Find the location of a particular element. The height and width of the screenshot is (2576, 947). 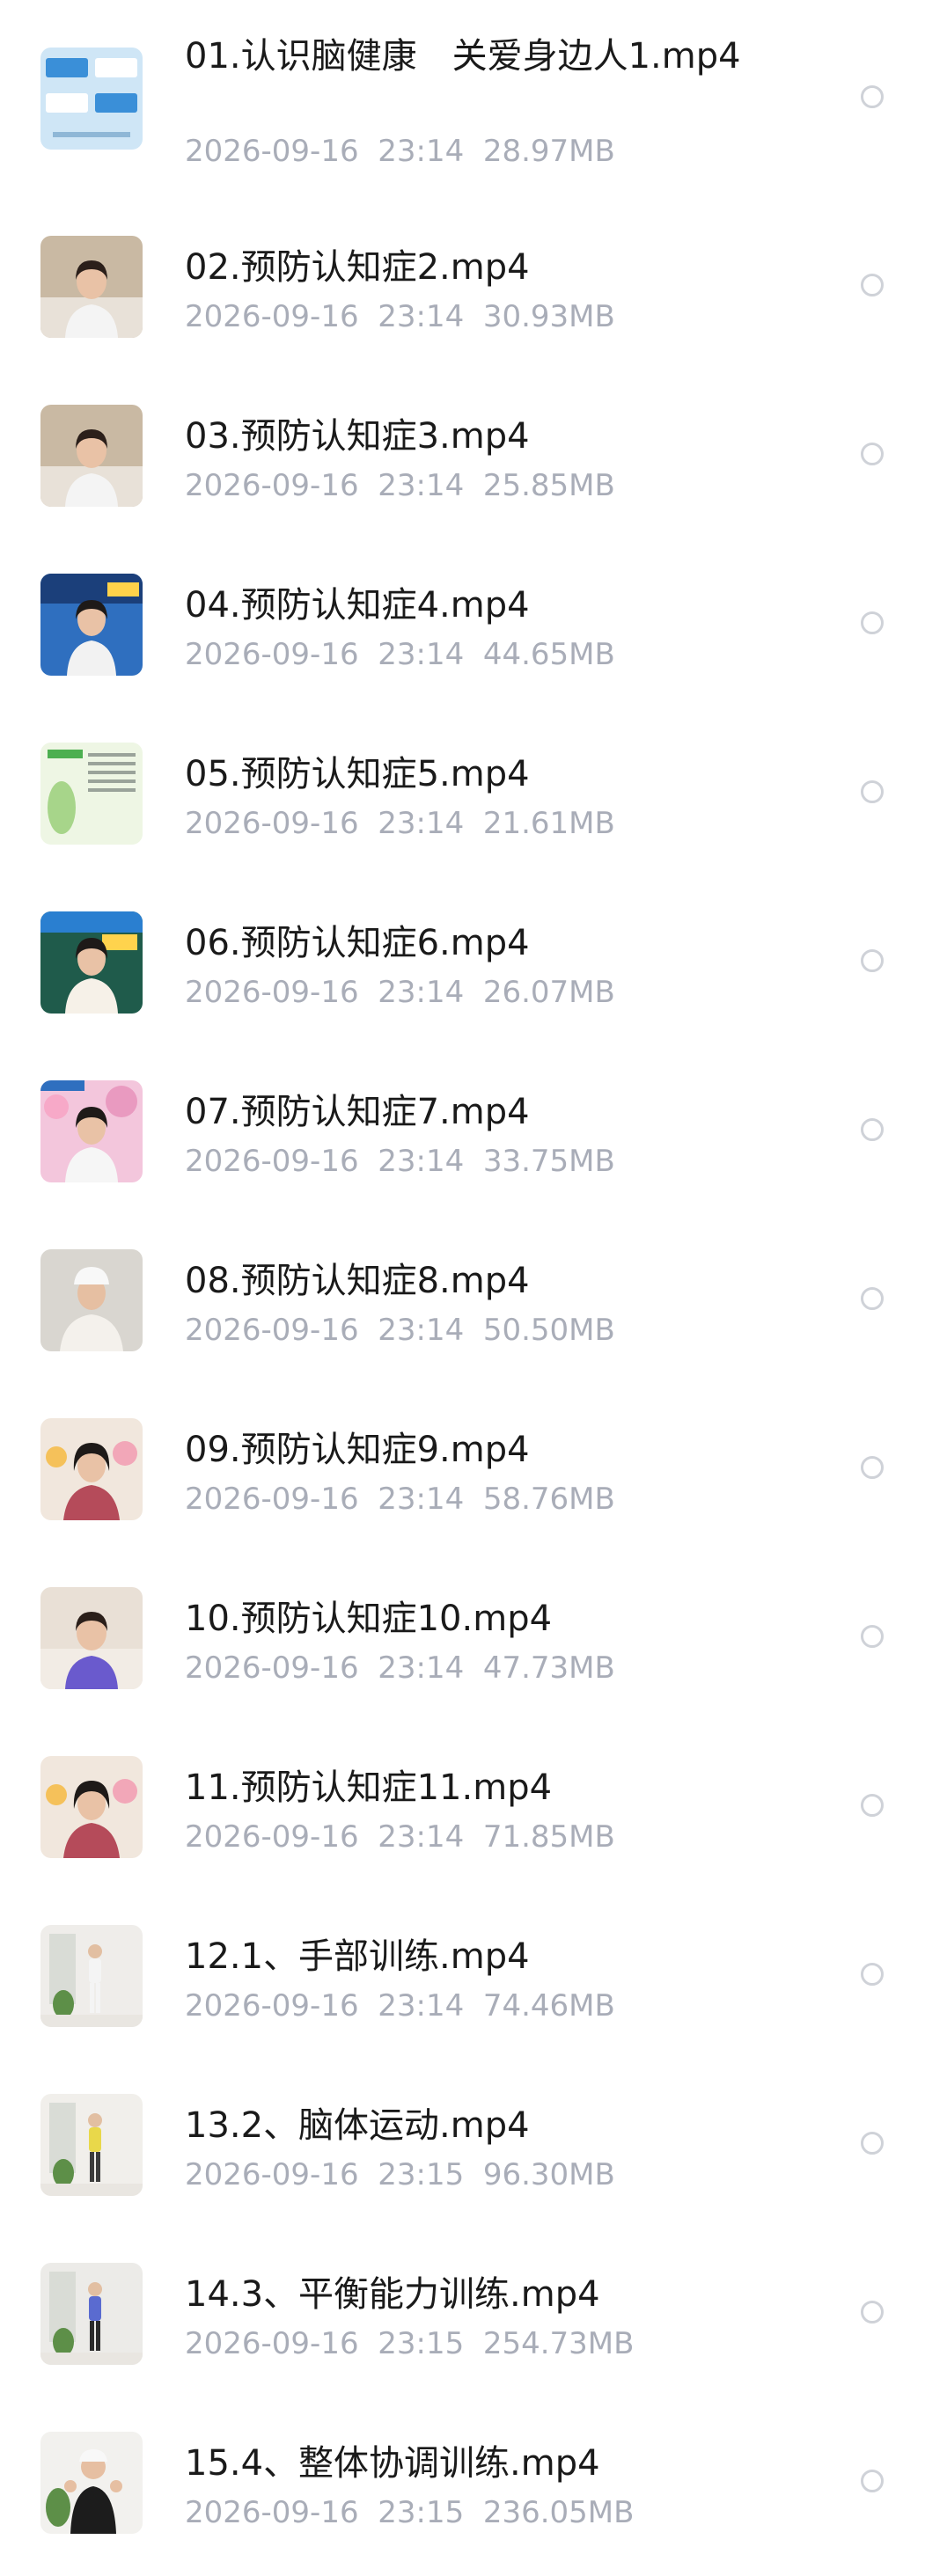

file-size: 47.73MB is located at coordinates (548, 1668).